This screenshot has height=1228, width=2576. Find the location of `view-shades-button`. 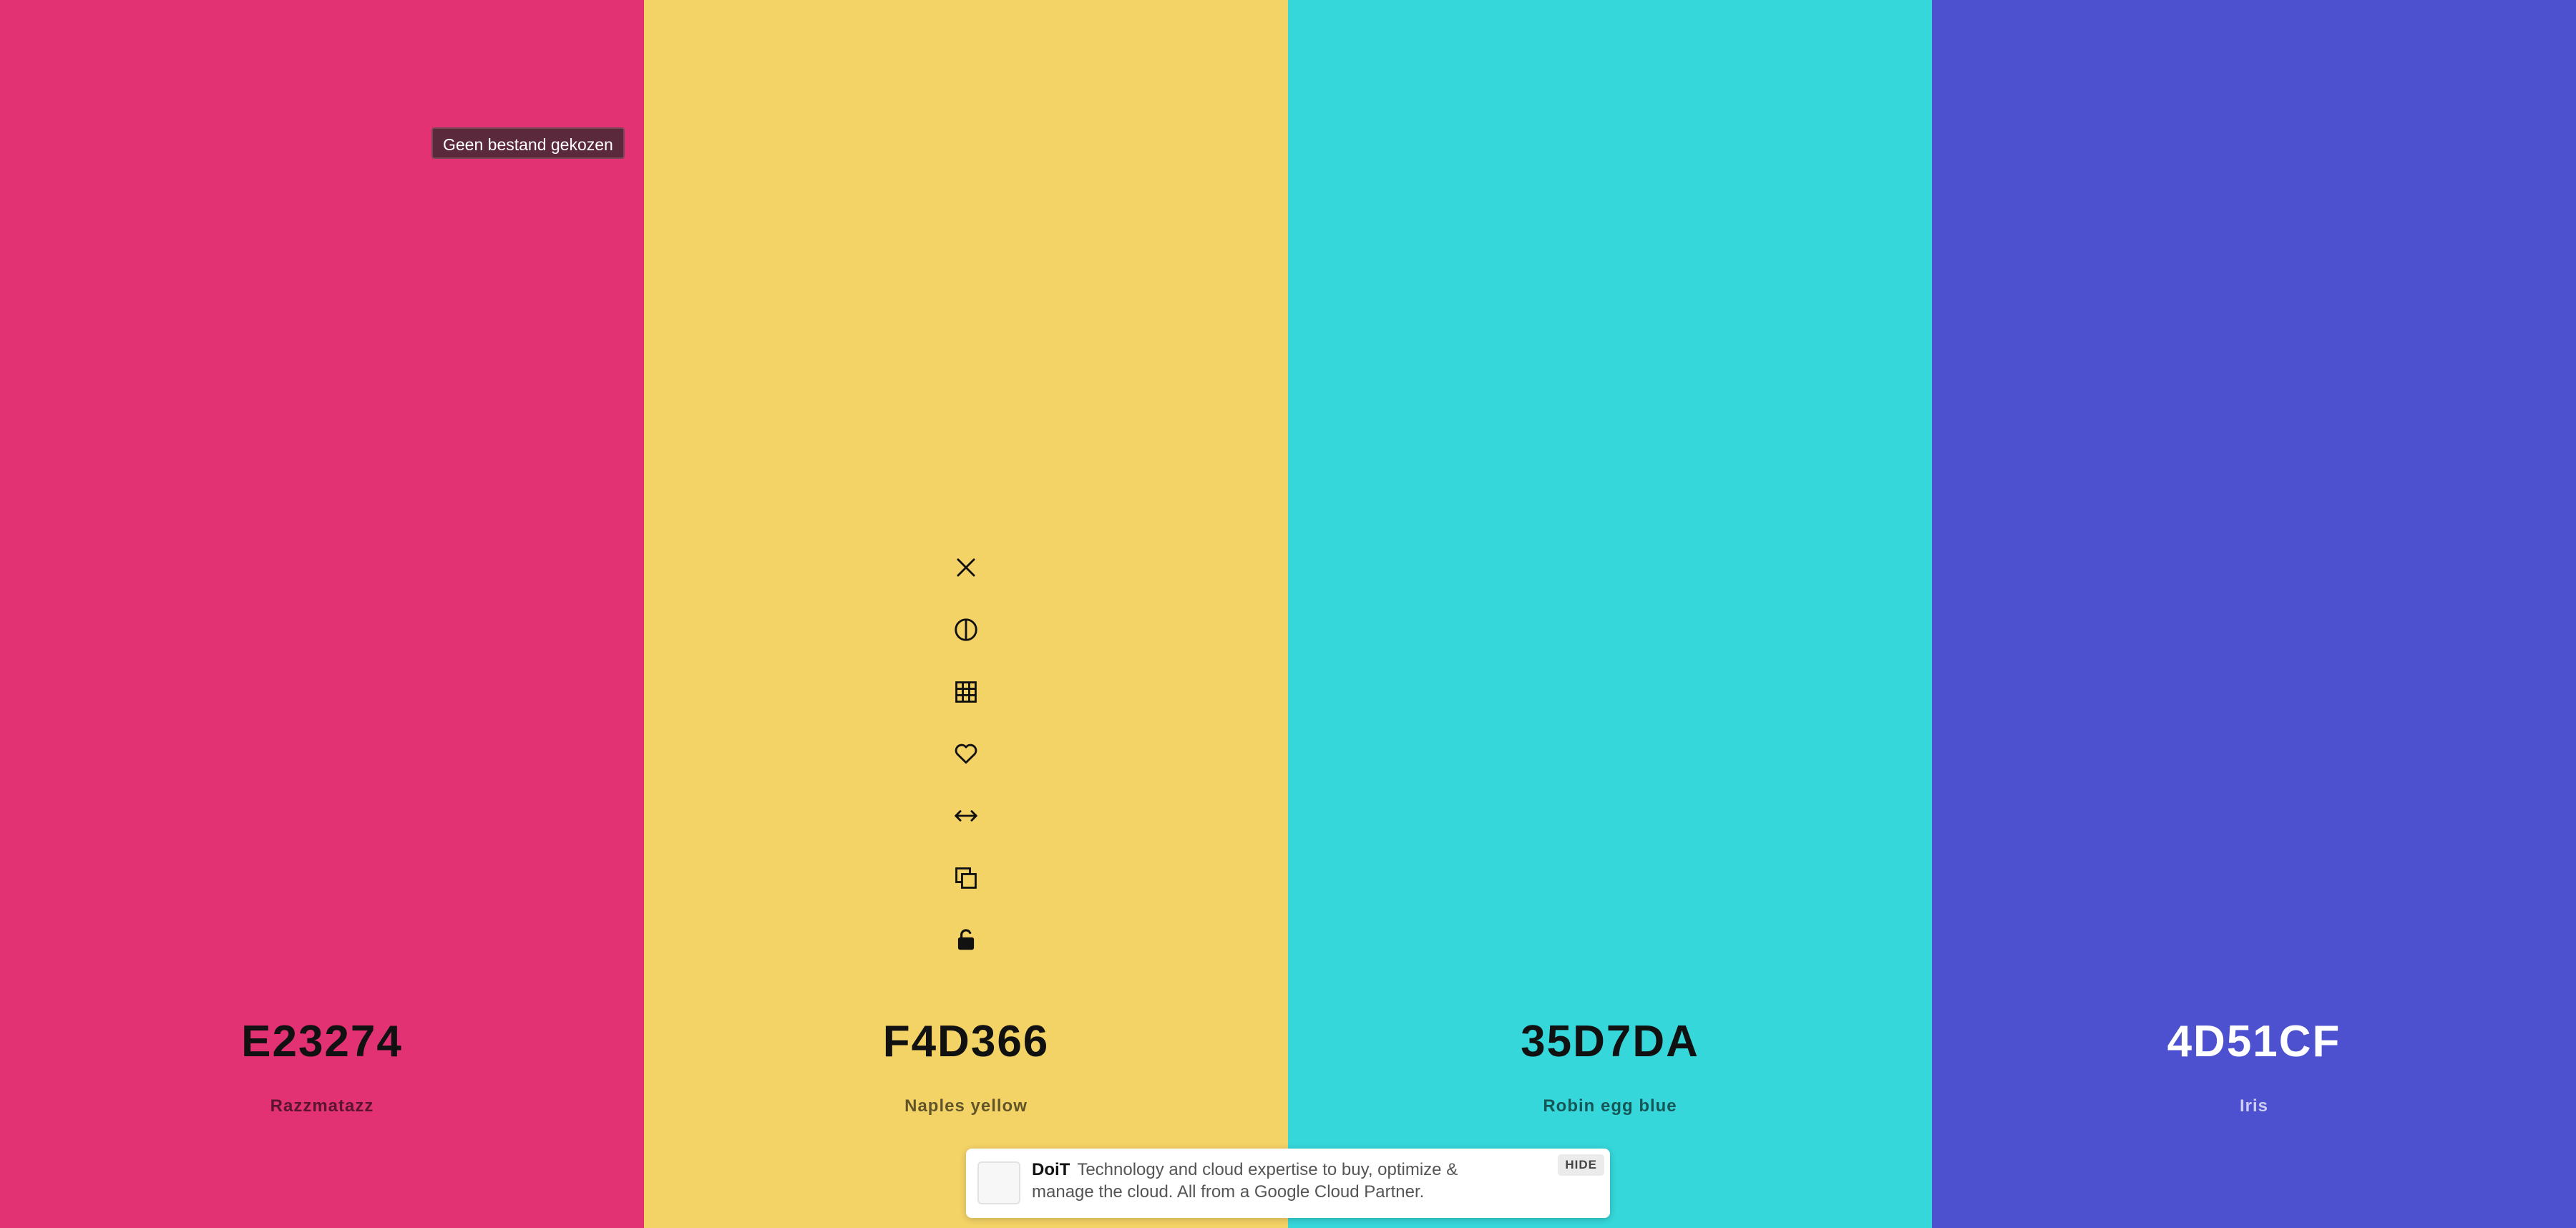

view-shades-button is located at coordinates (966, 692).